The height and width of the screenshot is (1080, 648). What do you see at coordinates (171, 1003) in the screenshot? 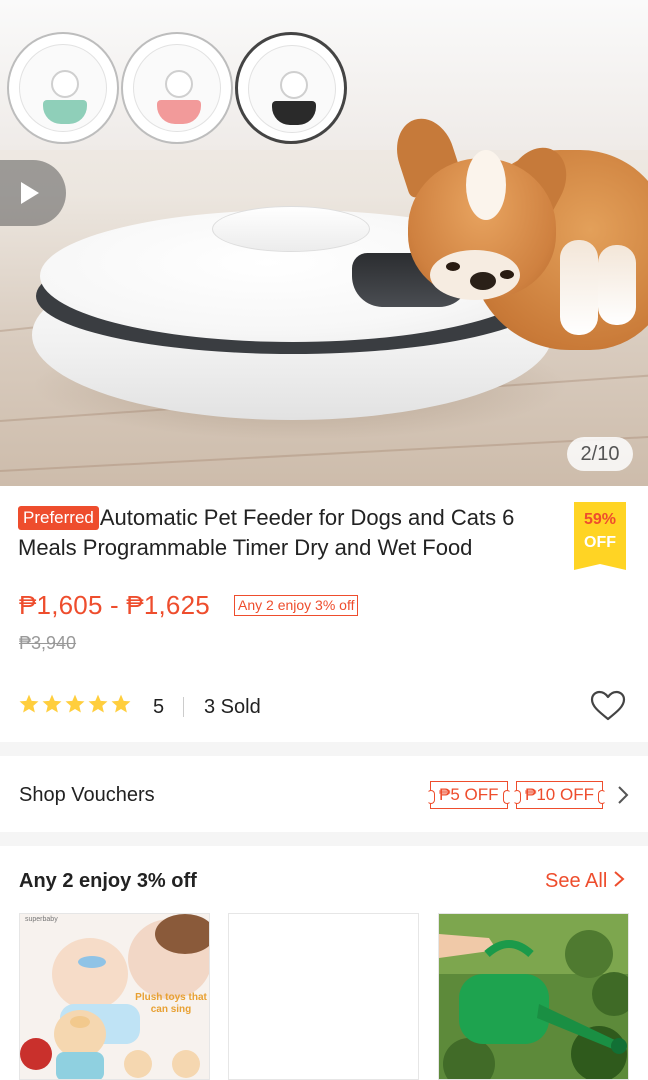
I see `card-caption: Plush toys that can sing` at bounding box center [171, 1003].